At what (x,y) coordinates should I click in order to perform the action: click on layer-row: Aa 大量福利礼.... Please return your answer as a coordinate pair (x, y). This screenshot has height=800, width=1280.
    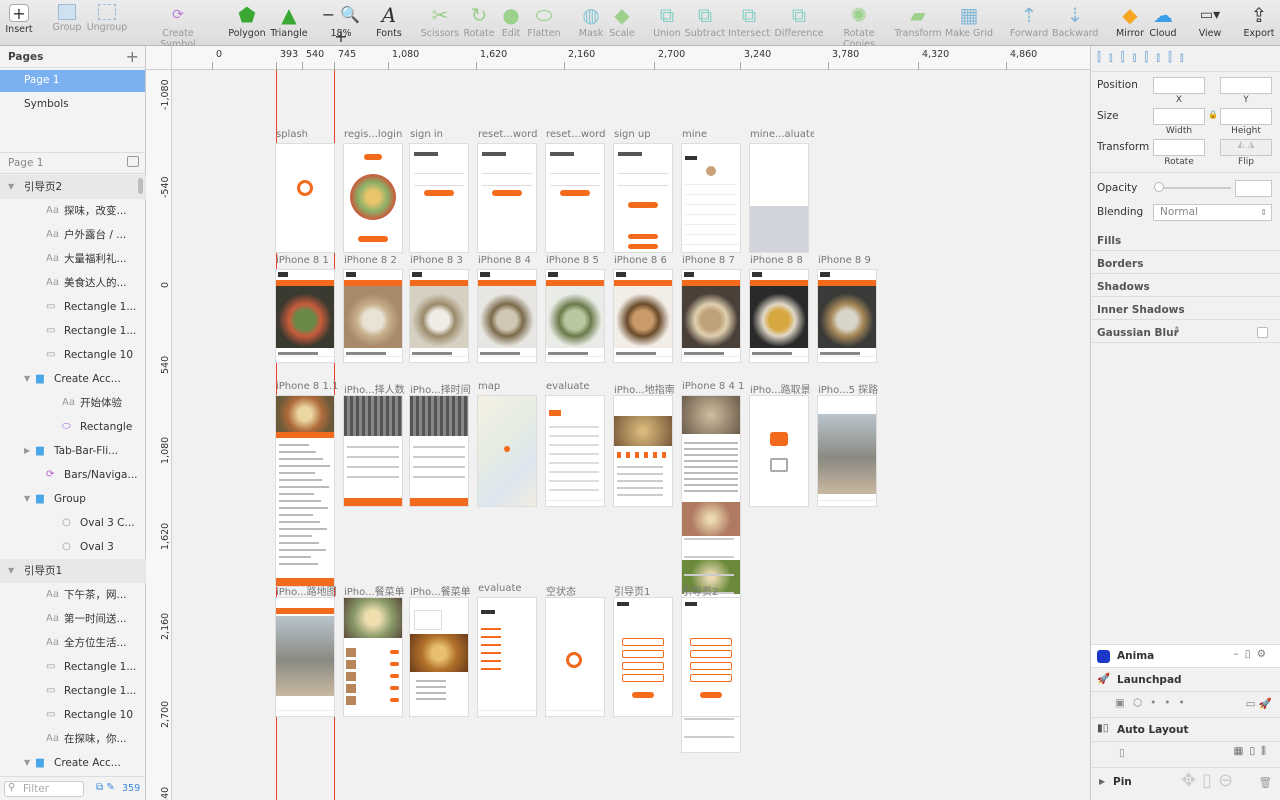
    Looking at the image, I should click on (73, 259).